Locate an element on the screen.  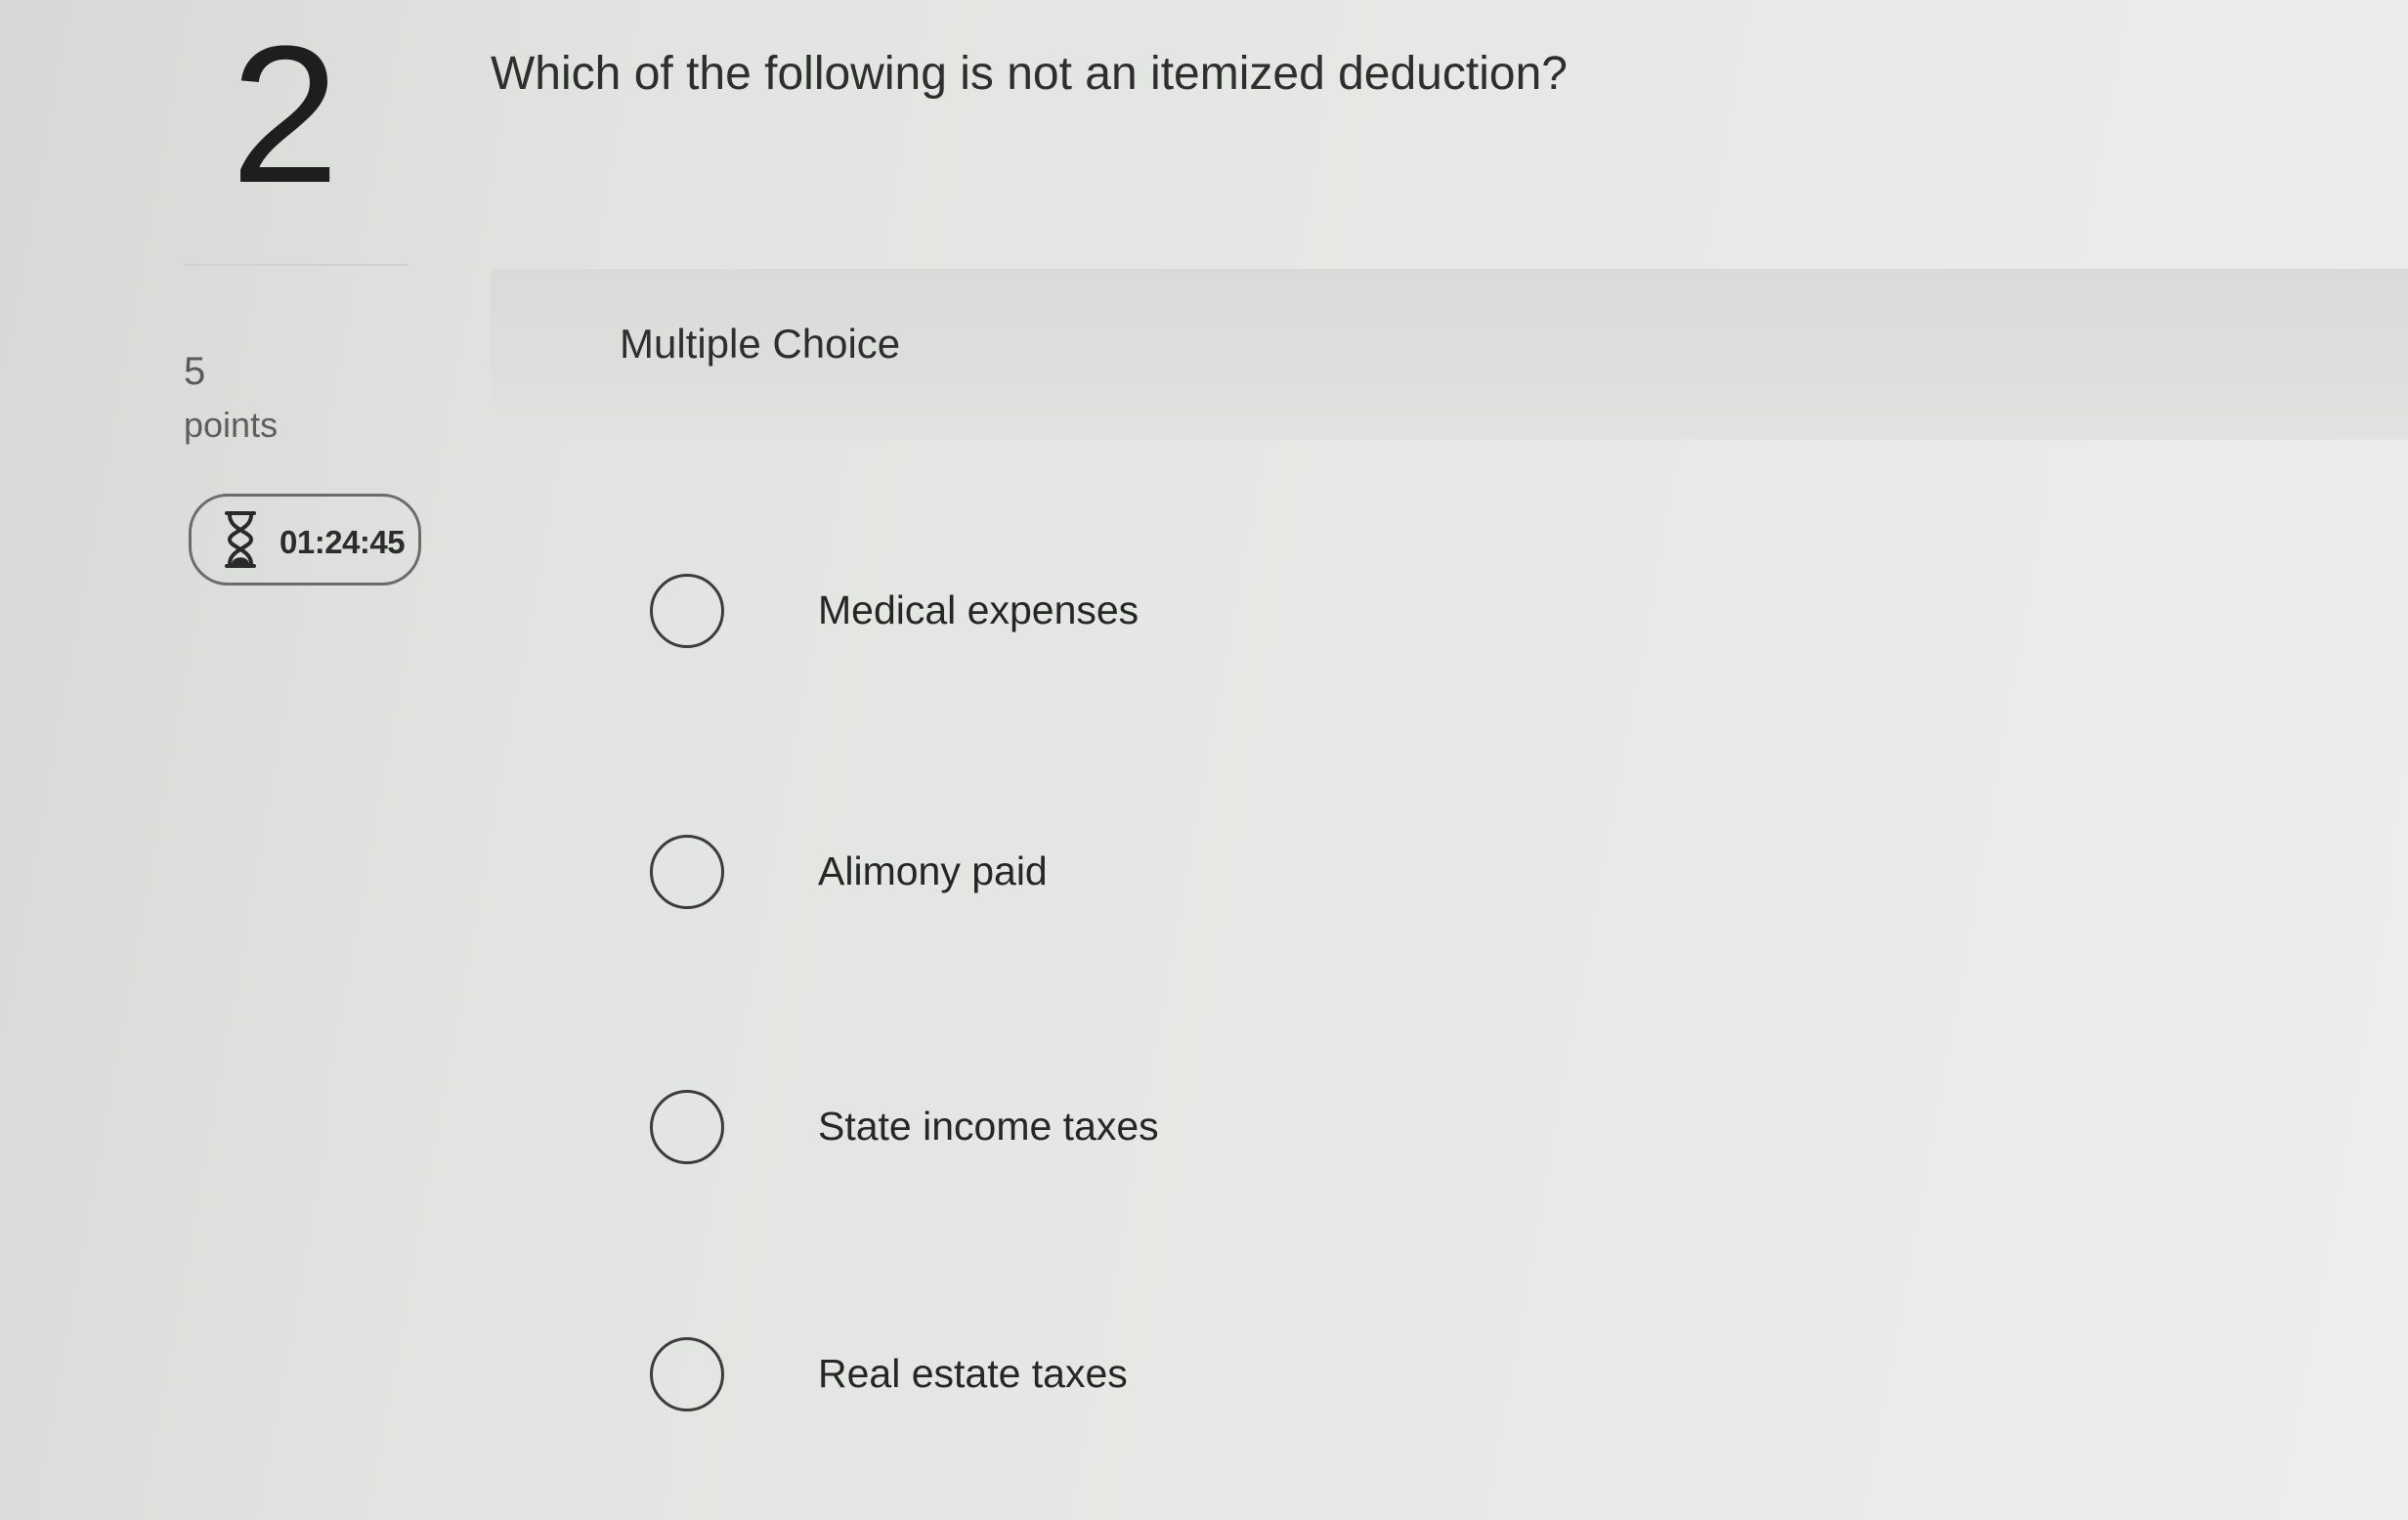
answer-option: Medical expenses is located at coordinates (1089, 614).